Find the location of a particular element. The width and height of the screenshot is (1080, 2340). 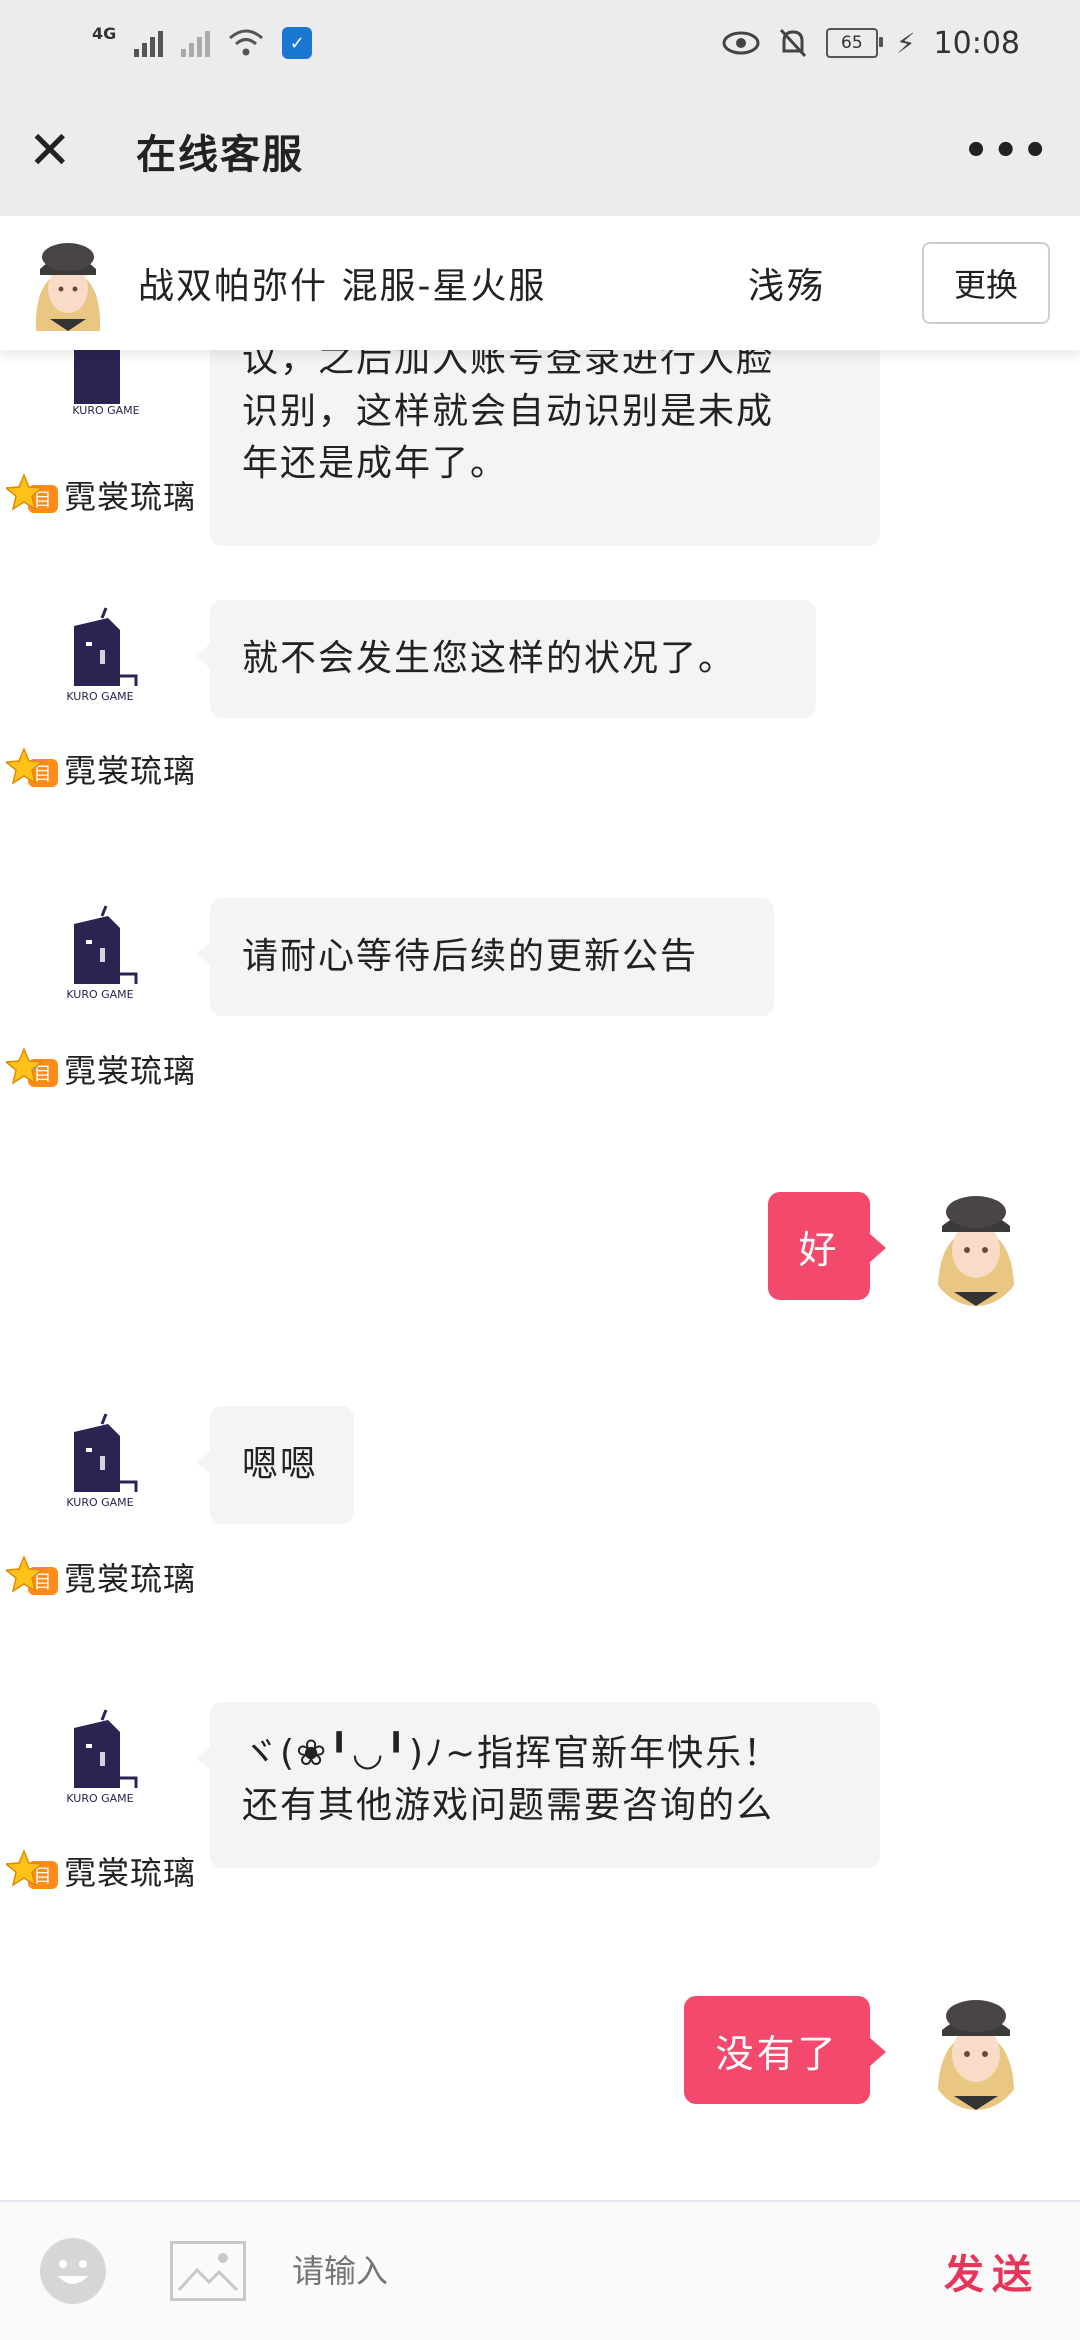

message-line: ヾ(❀╹◡╹)ﾉ~指挥官新年快乐！ is located at coordinates (512, 1753).